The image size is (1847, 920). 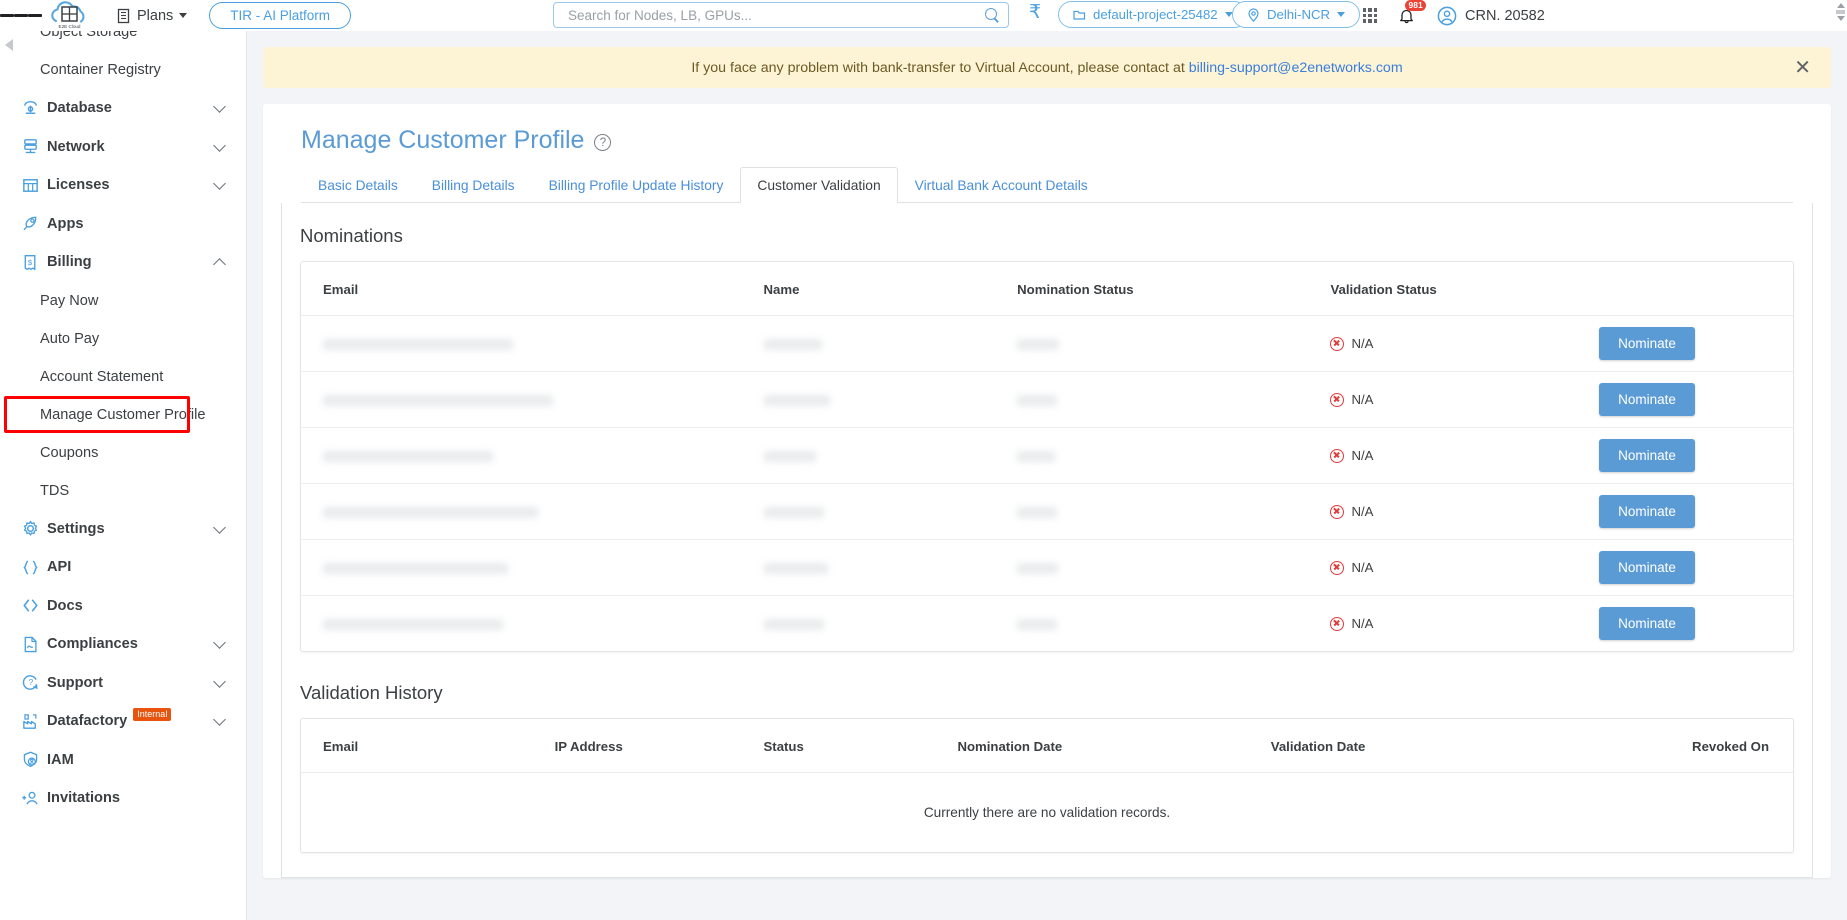 What do you see at coordinates (796, 401) in the screenshot?
I see `redacted-name` at bounding box center [796, 401].